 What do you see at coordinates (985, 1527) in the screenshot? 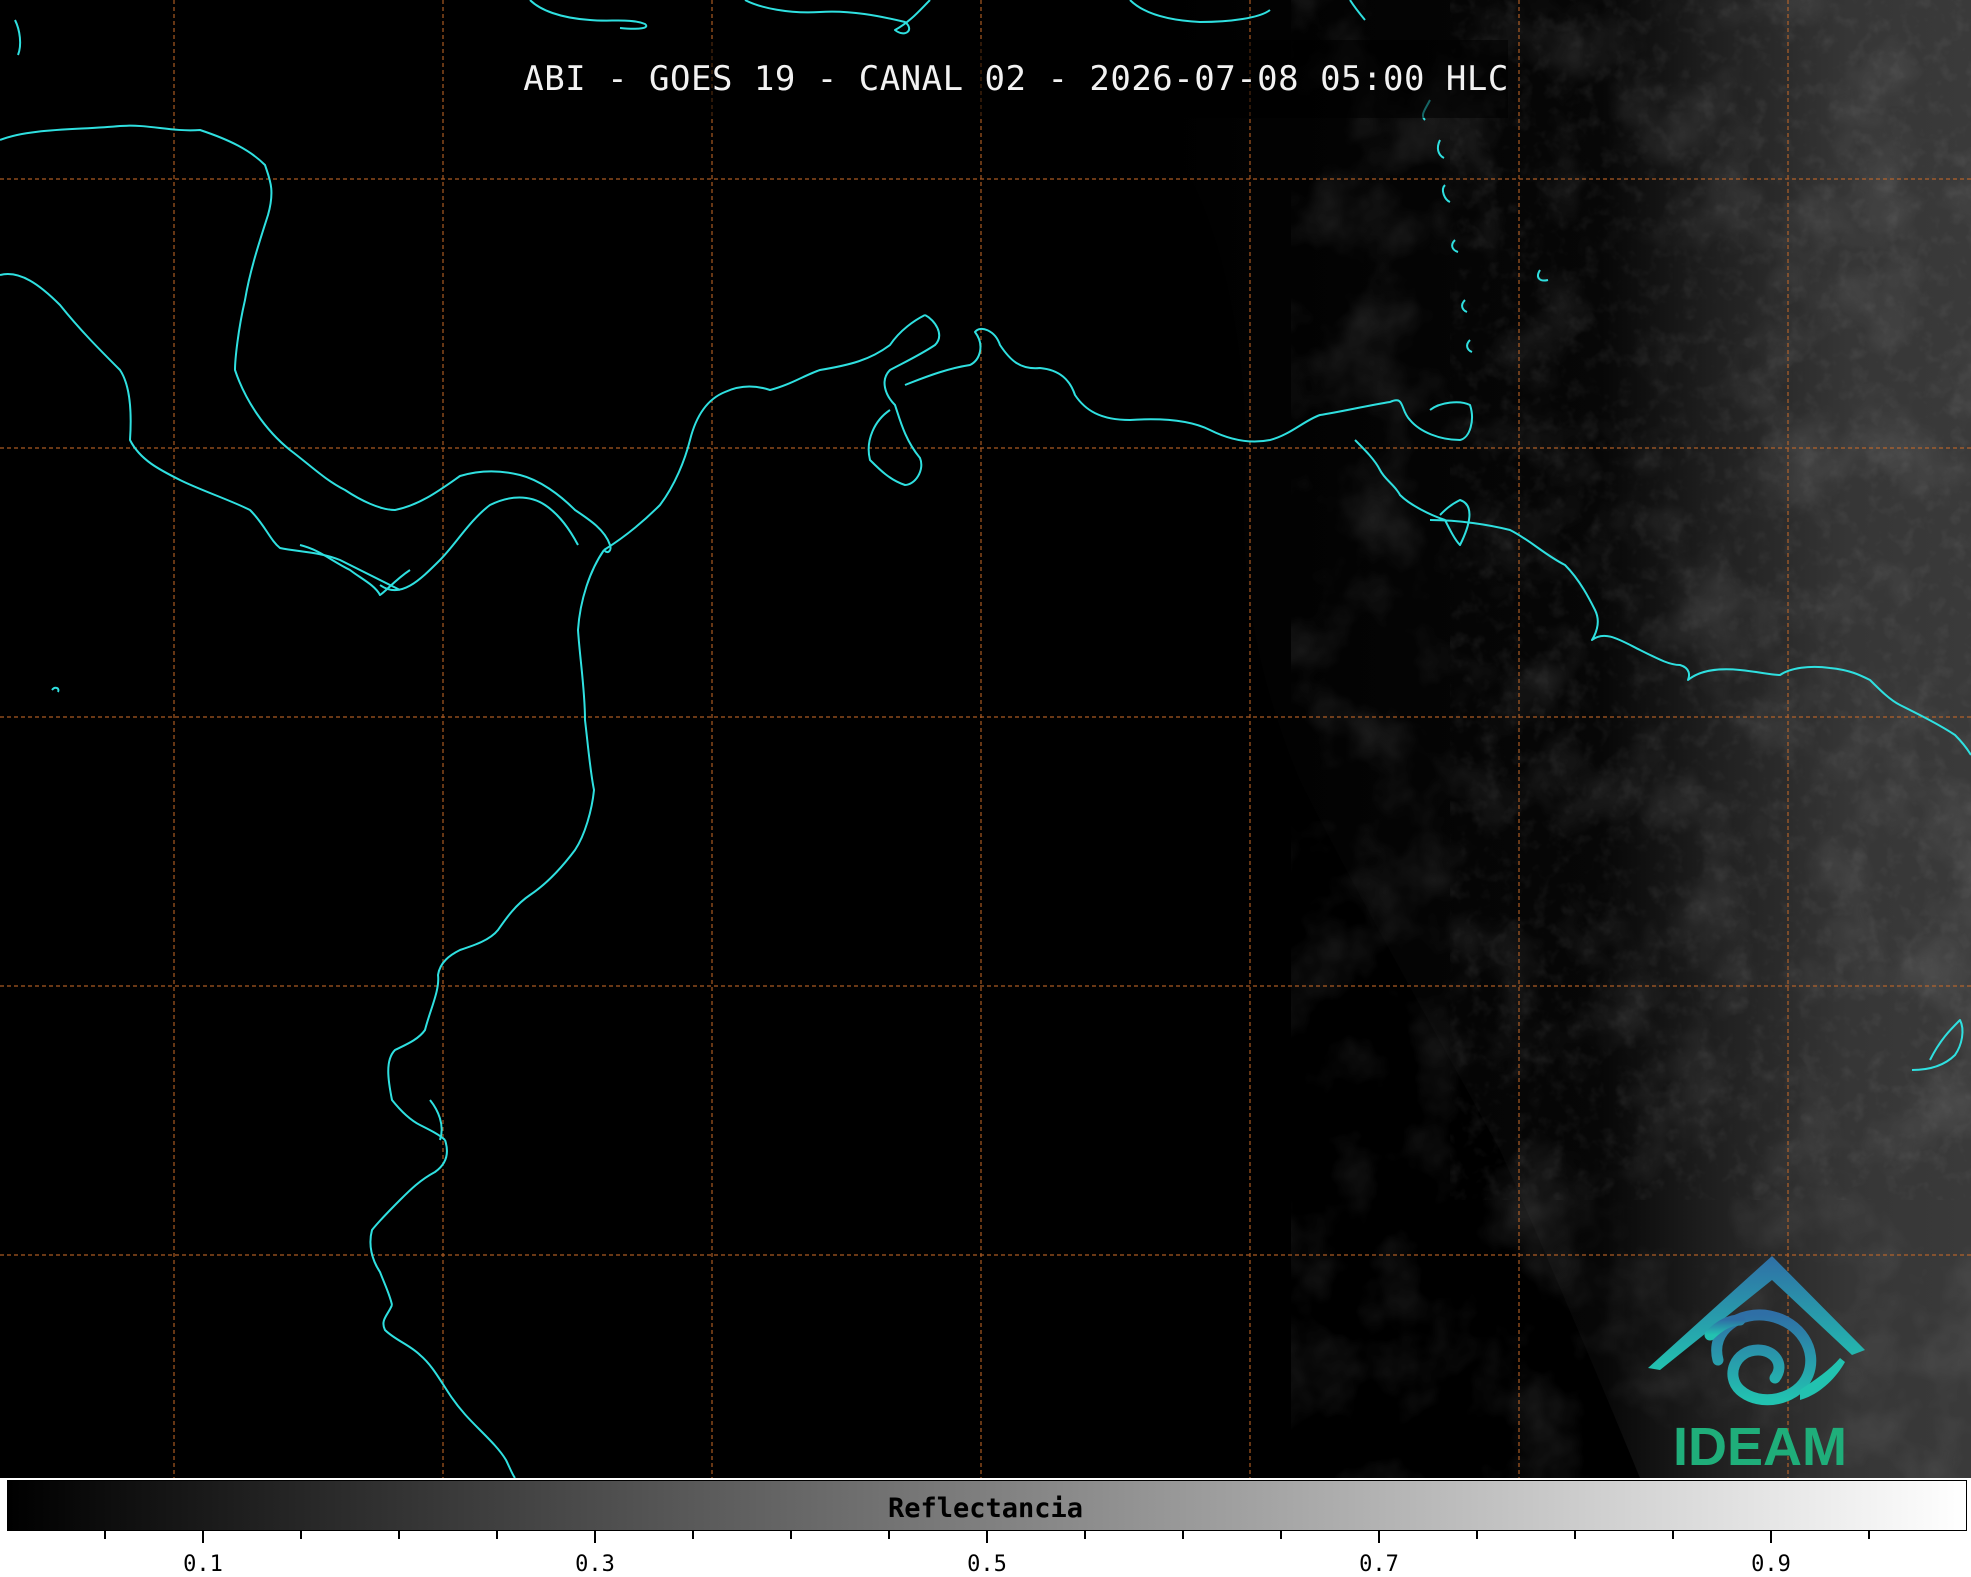
I see `colorbar: Reflectancia 0.1 0.3 0.5 0.7 0.9` at bounding box center [985, 1527].